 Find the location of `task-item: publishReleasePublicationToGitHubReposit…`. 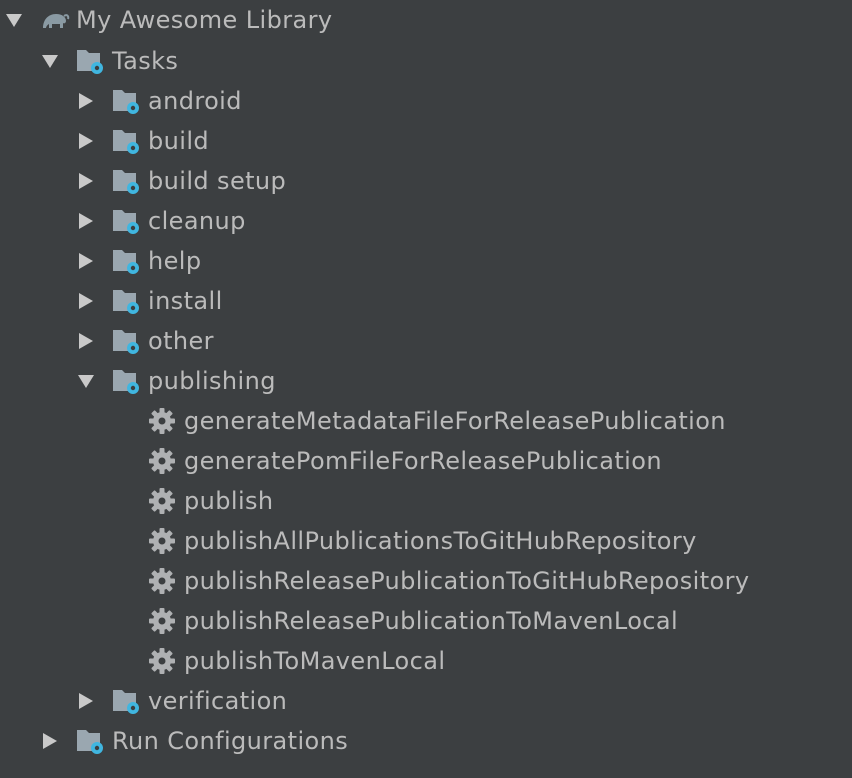

task-item: publishReleasePublicationToGitHubReposit… is located at coordinates (426, 581).